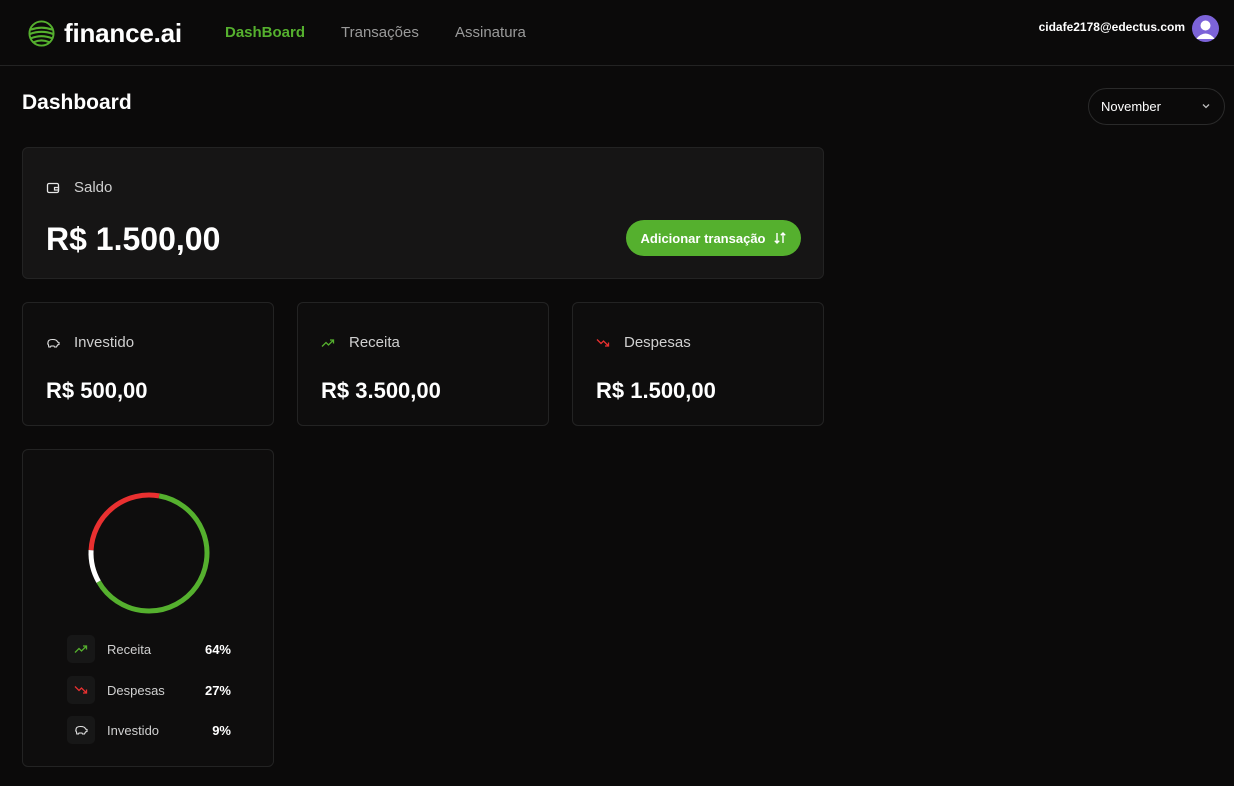 Image resolution: width=1234 pixels, height=786 pixels. I want to click on invested-card: Investido R$ 500,00, so click(148, 364).